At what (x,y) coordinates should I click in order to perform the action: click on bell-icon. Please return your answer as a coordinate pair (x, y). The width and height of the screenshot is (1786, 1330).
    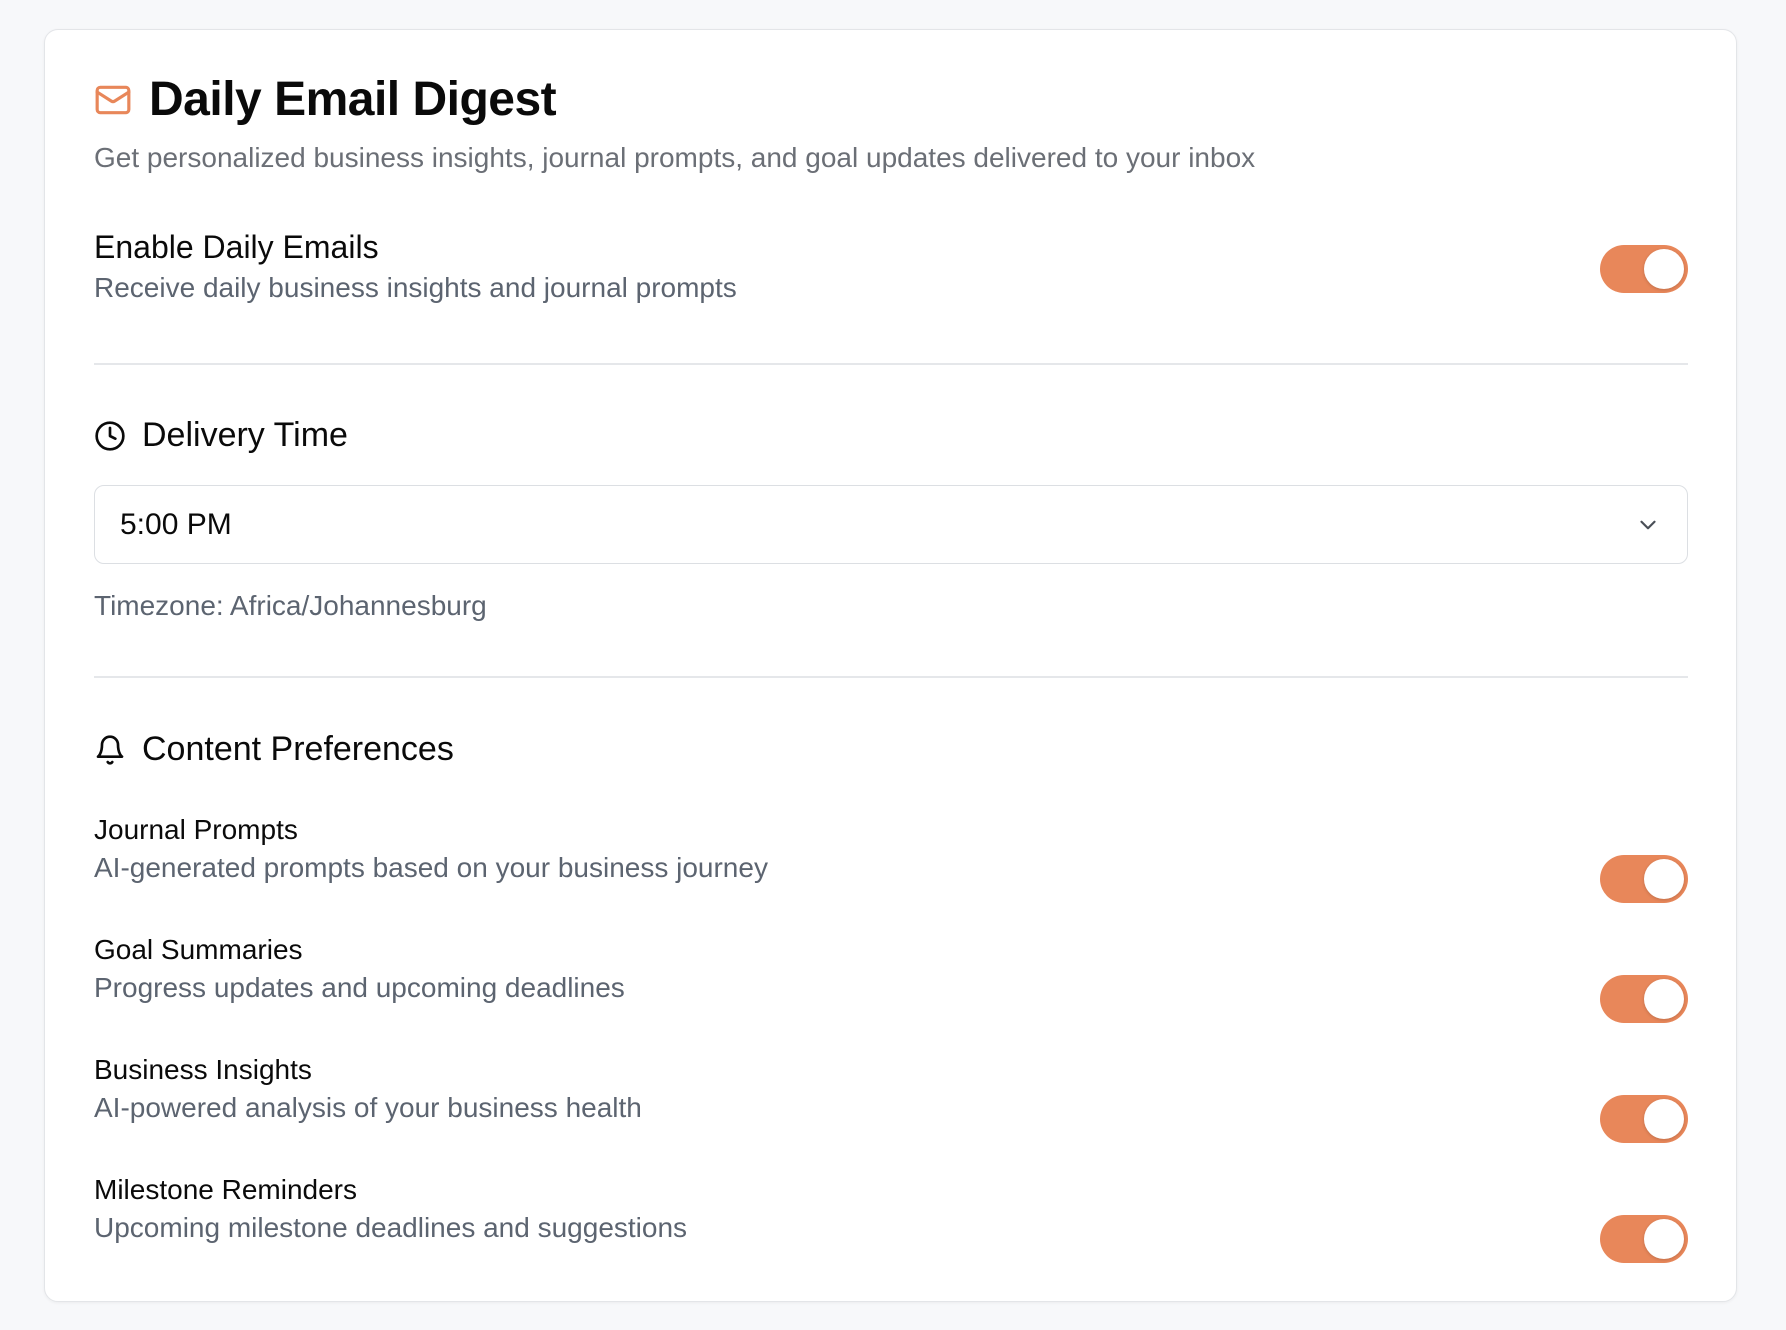
    Looking at the image, I should click on (110, 750).